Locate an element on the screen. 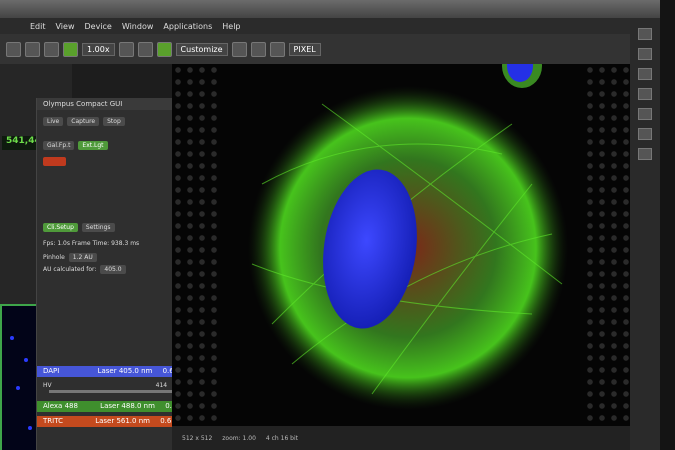 The width and height of the screenshot is (675, 450). hv-label: HV is located at coordinates (47, 385).